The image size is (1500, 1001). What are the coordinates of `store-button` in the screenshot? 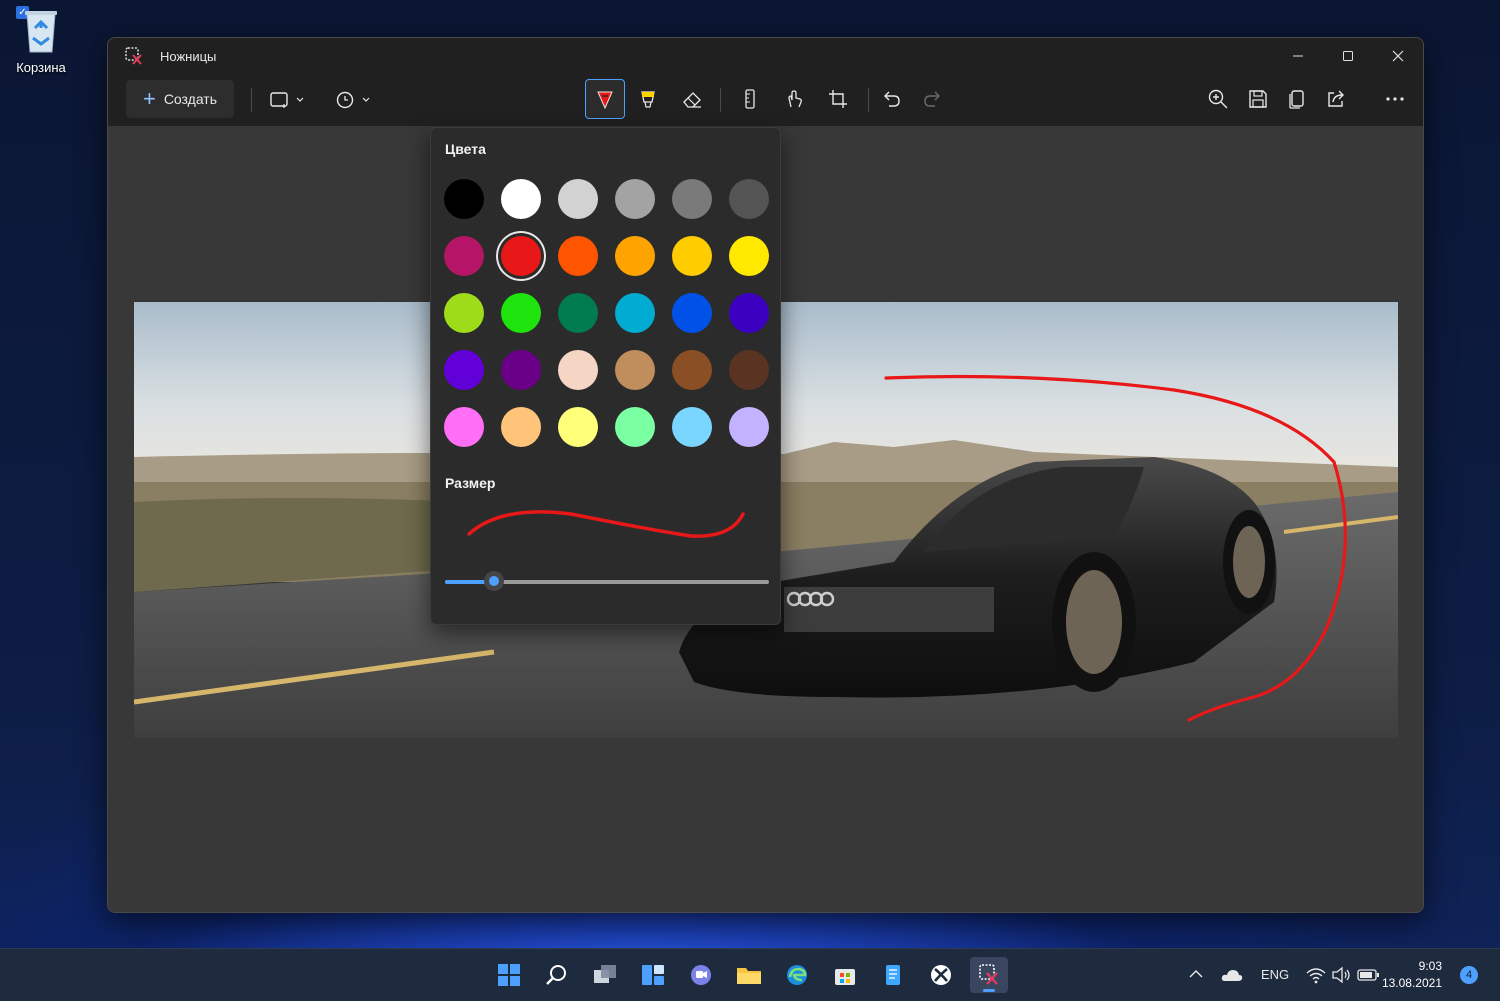 It's located at (845, 975).